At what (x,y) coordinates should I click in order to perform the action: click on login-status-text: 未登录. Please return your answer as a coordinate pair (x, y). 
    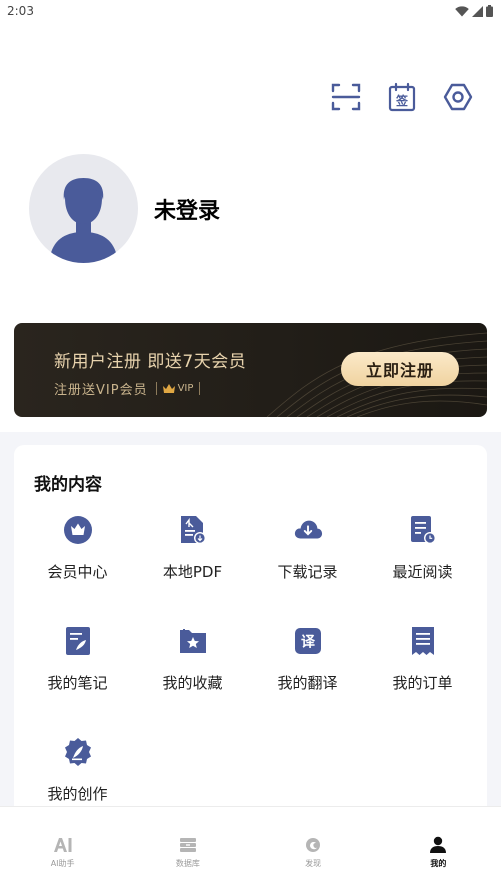
    Looking at the image, I should click on (187, 209).